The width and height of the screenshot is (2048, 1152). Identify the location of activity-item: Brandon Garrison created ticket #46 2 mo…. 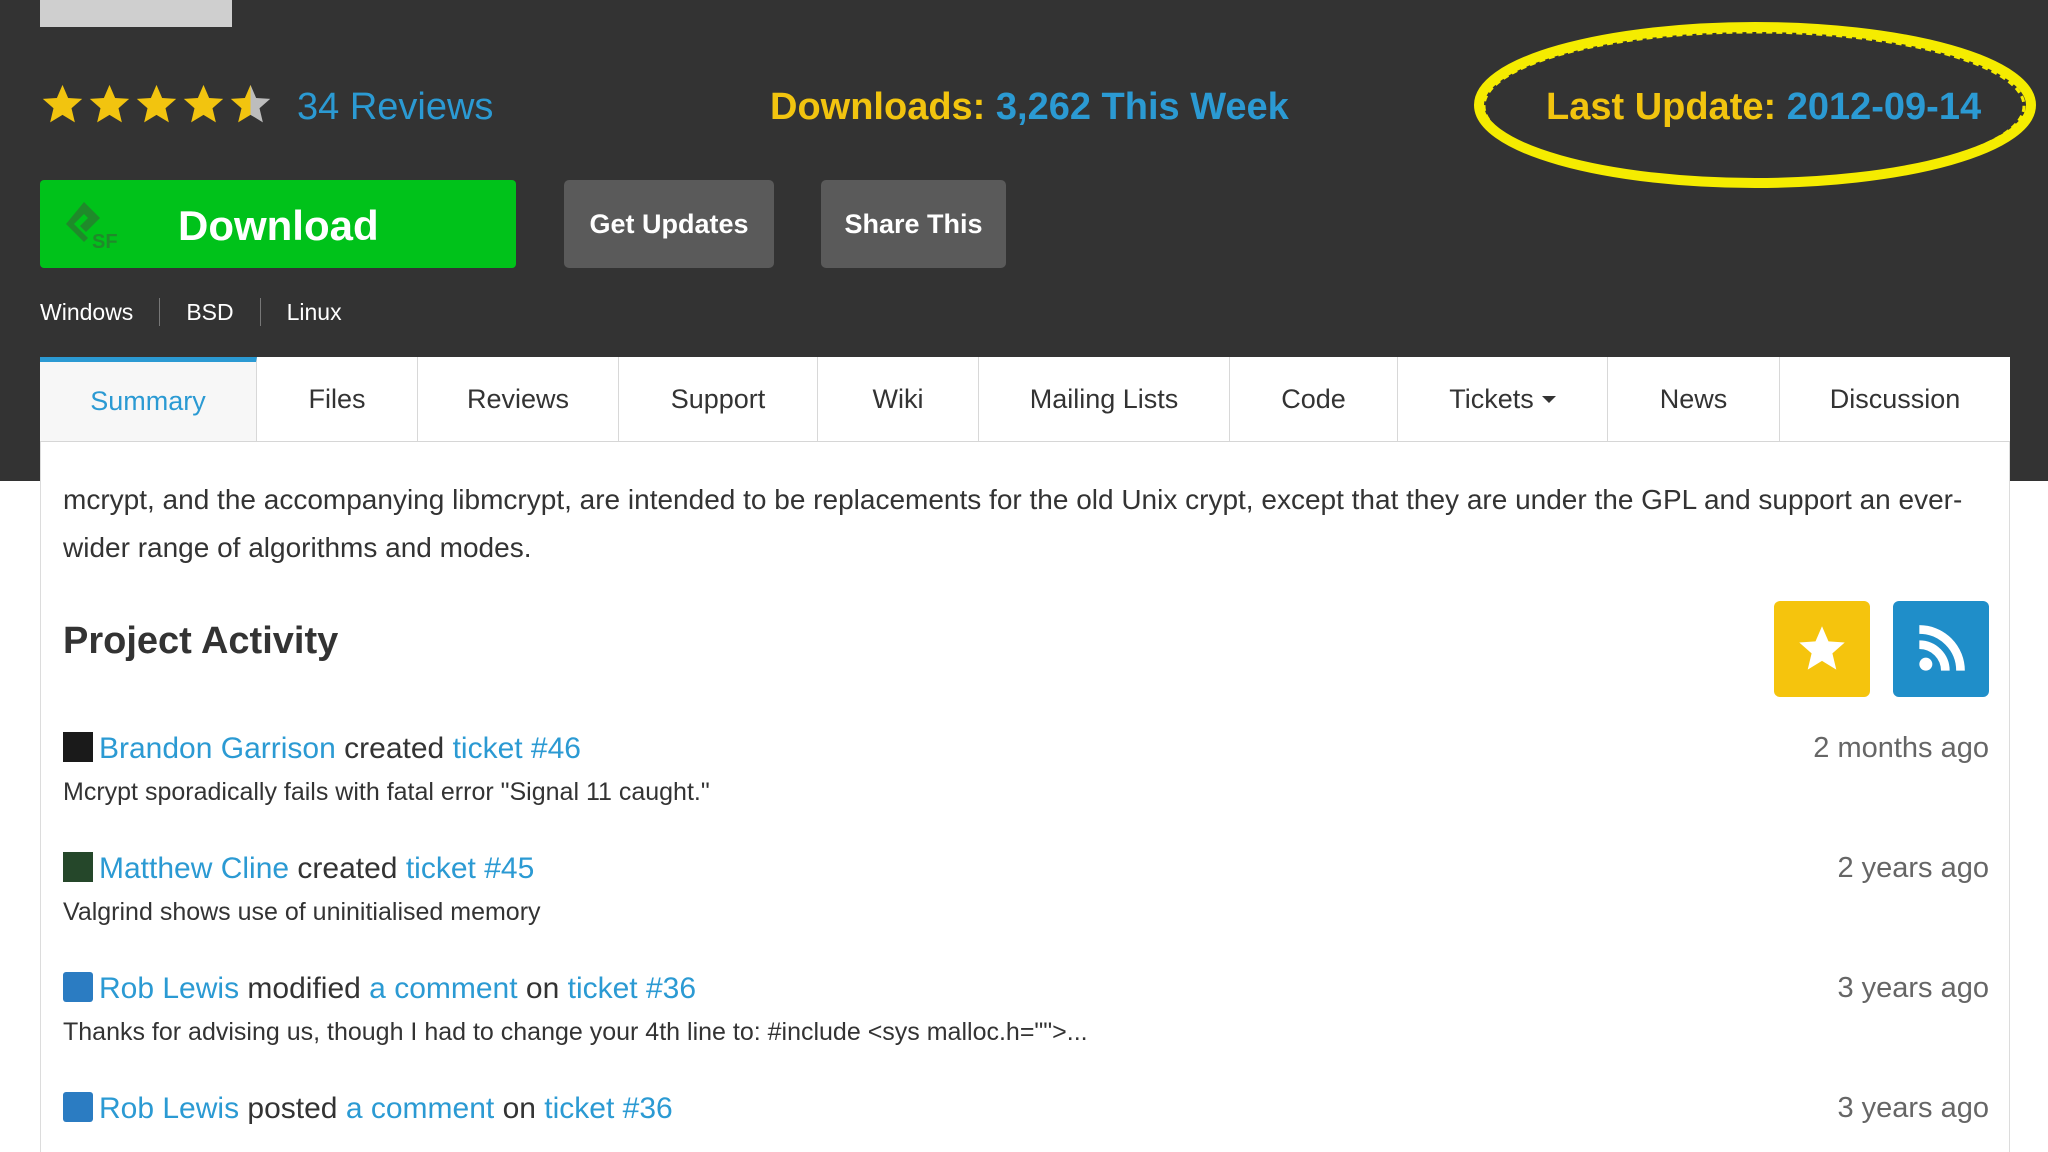
(1026, 769).